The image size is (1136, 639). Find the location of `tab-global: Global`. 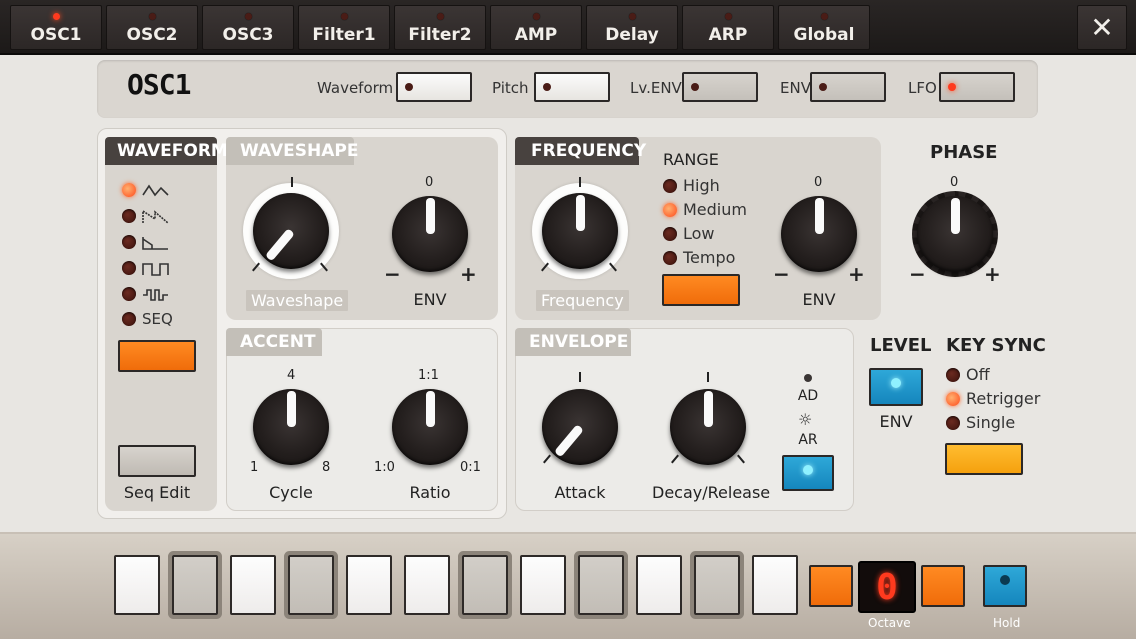

tab-global: Global is located at coordinates (824, 27).